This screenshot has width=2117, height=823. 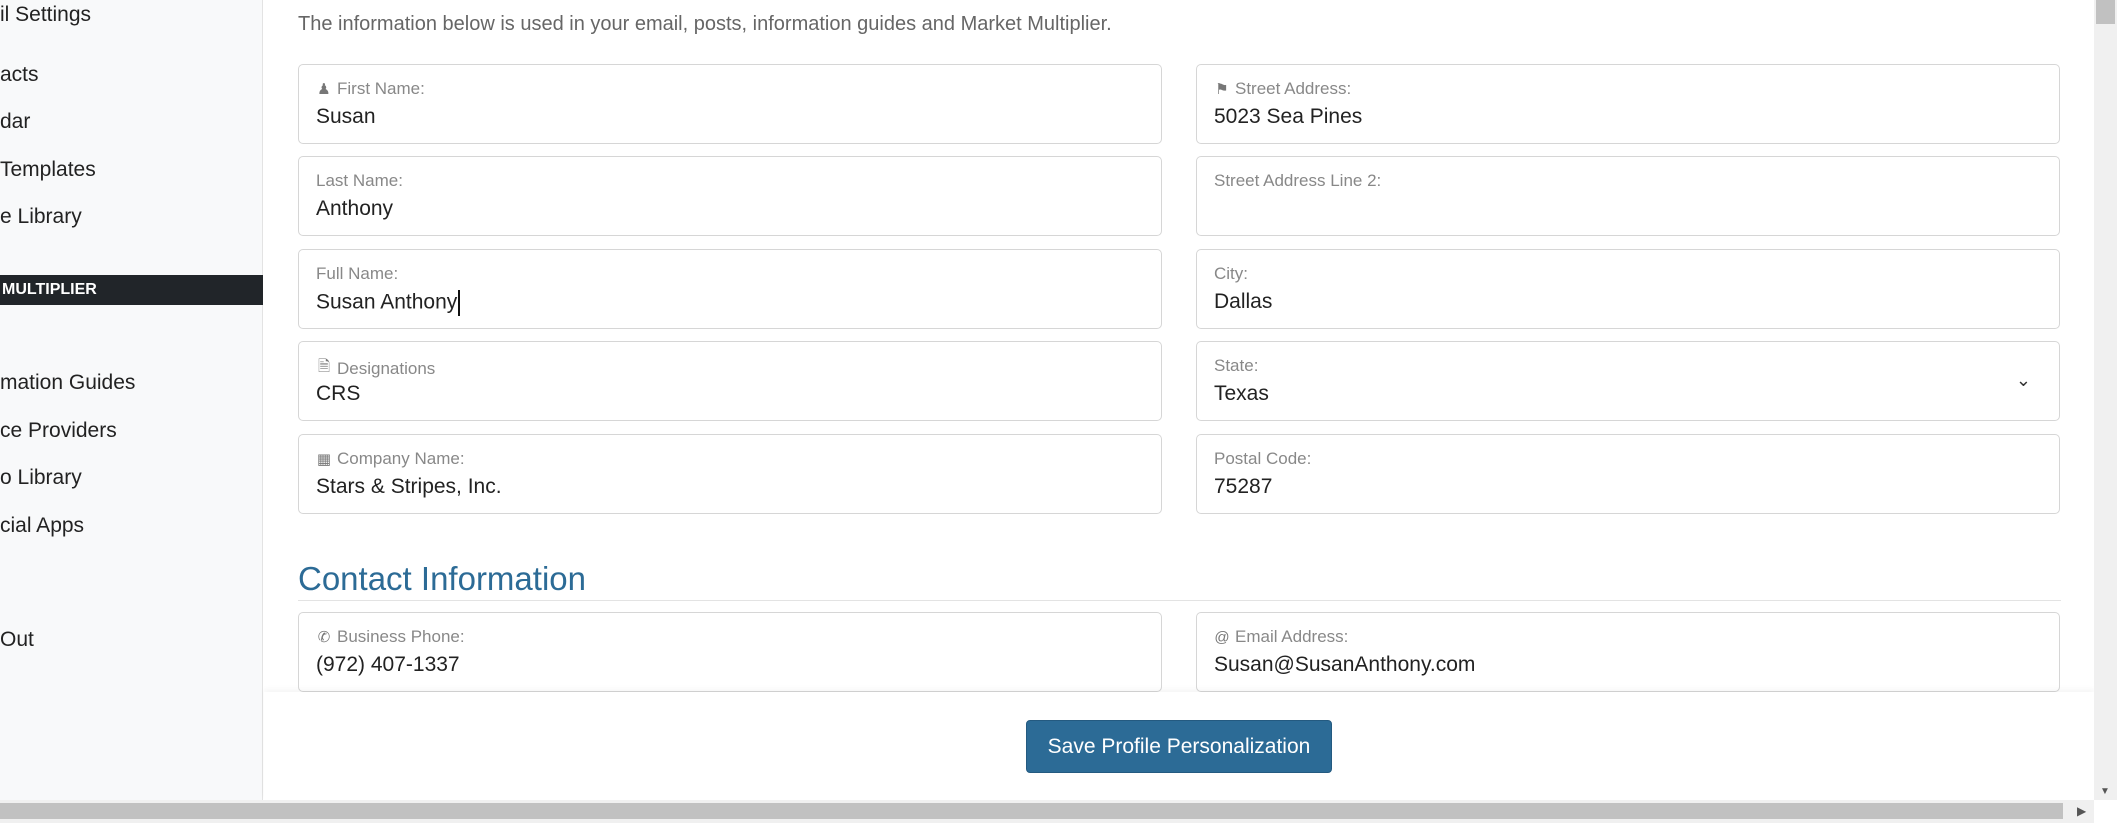 I want to click on postal-code-value: 75287, so click(x=1243, y=487).